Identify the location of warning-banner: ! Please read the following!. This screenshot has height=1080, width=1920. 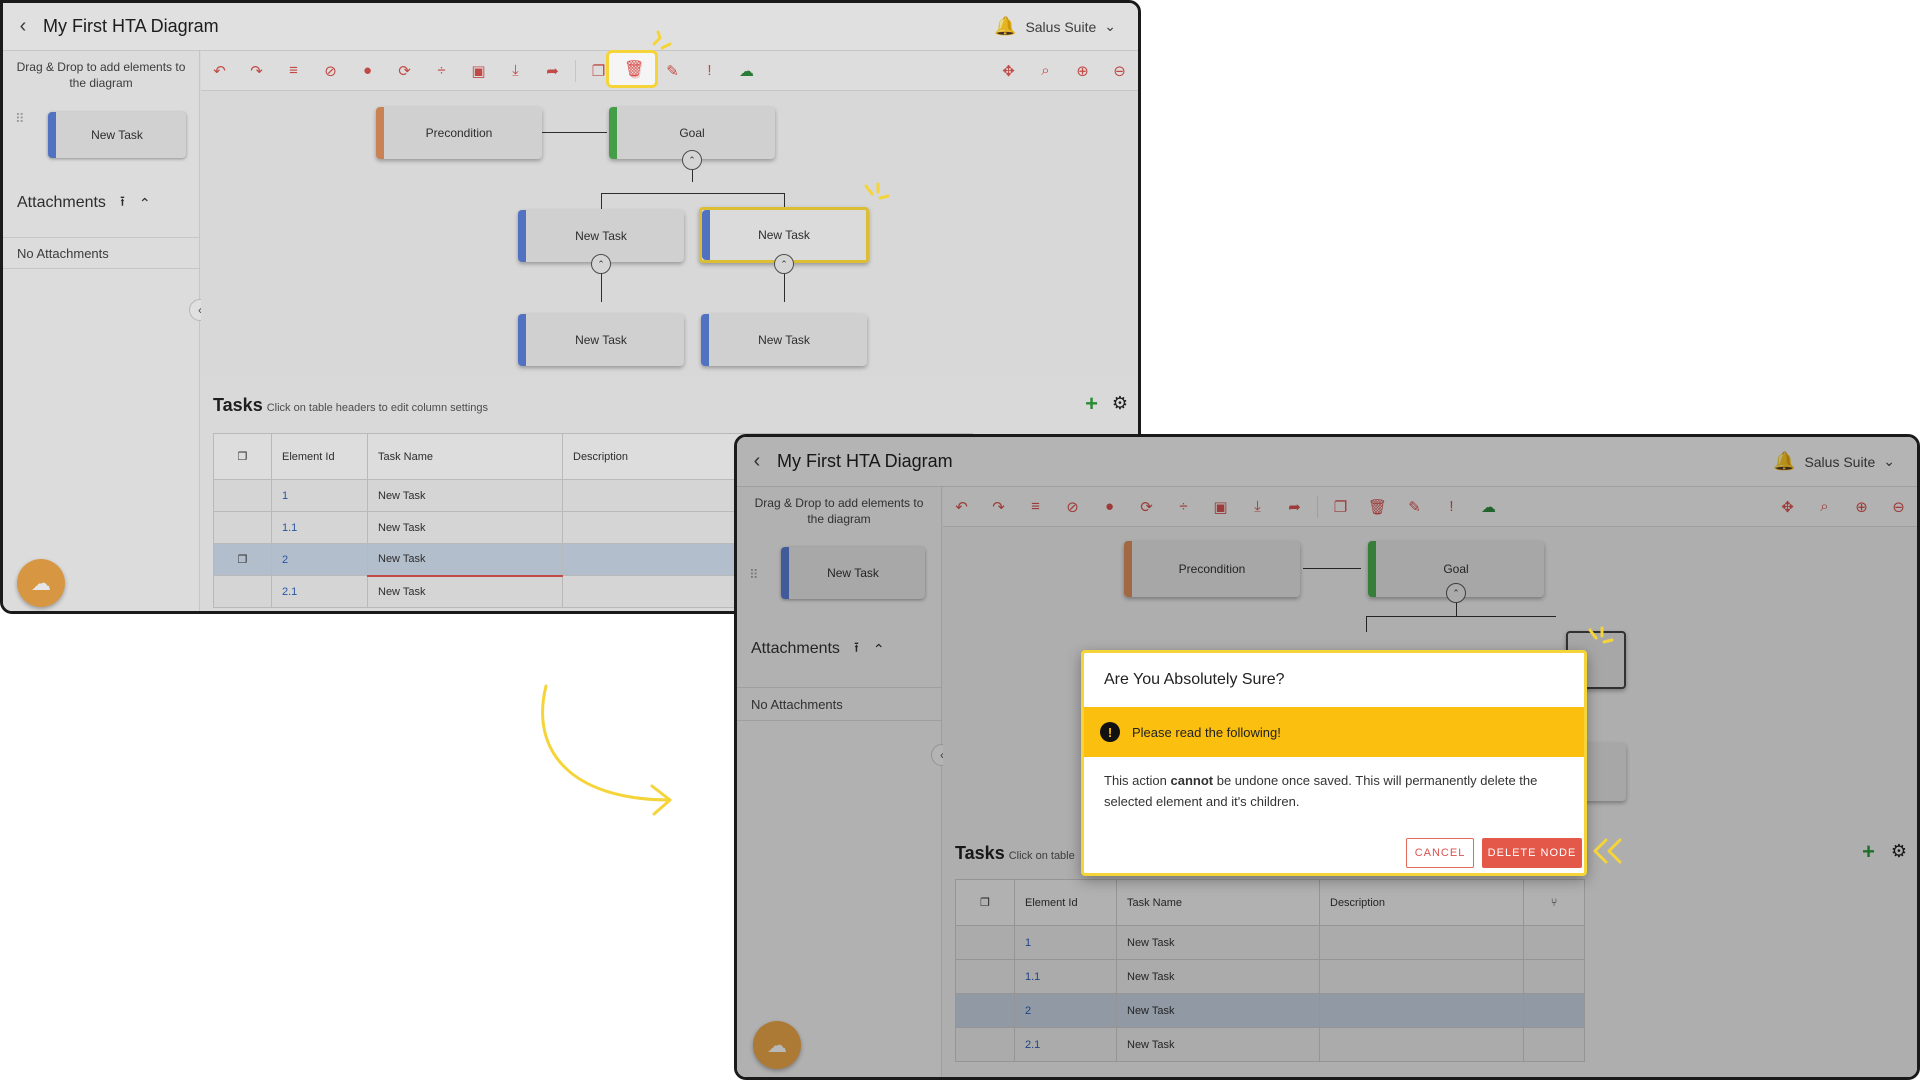
(1334, 732).